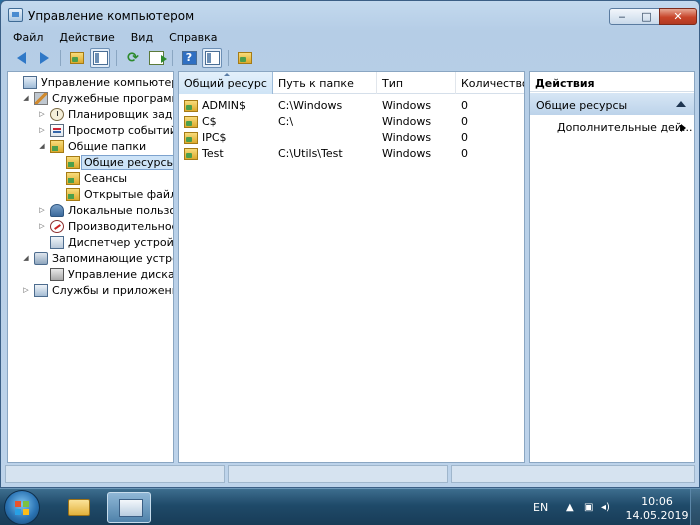 Image resolution: width=700 pixels, height=525 pixels. I want to click on clock-time: 10:06, so click(657, 501).